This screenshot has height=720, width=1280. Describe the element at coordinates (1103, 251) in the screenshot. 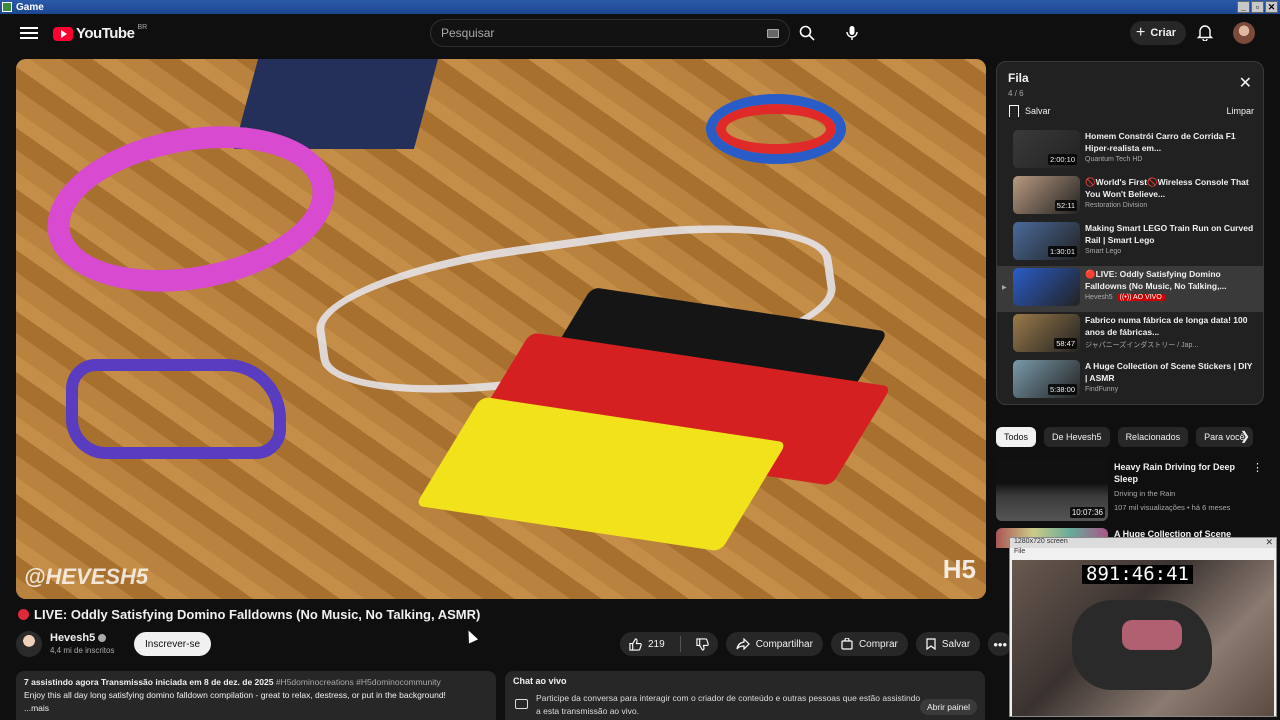

I see `queue-item-channel: Smart Lego` at that location.